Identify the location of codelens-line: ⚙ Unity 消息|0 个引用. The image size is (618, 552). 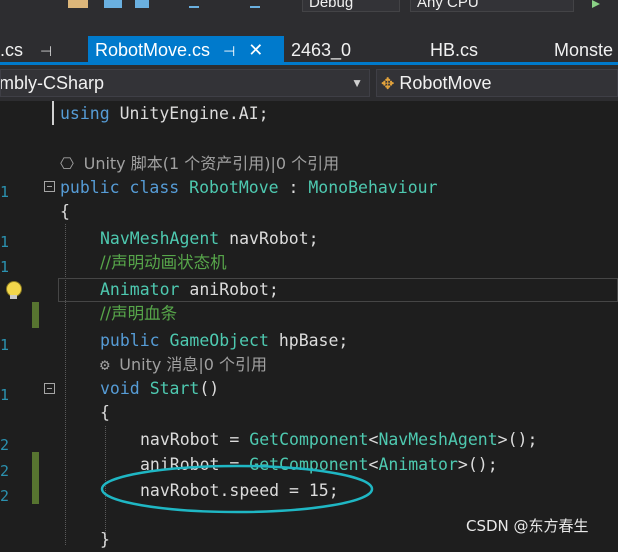
(183, 365).